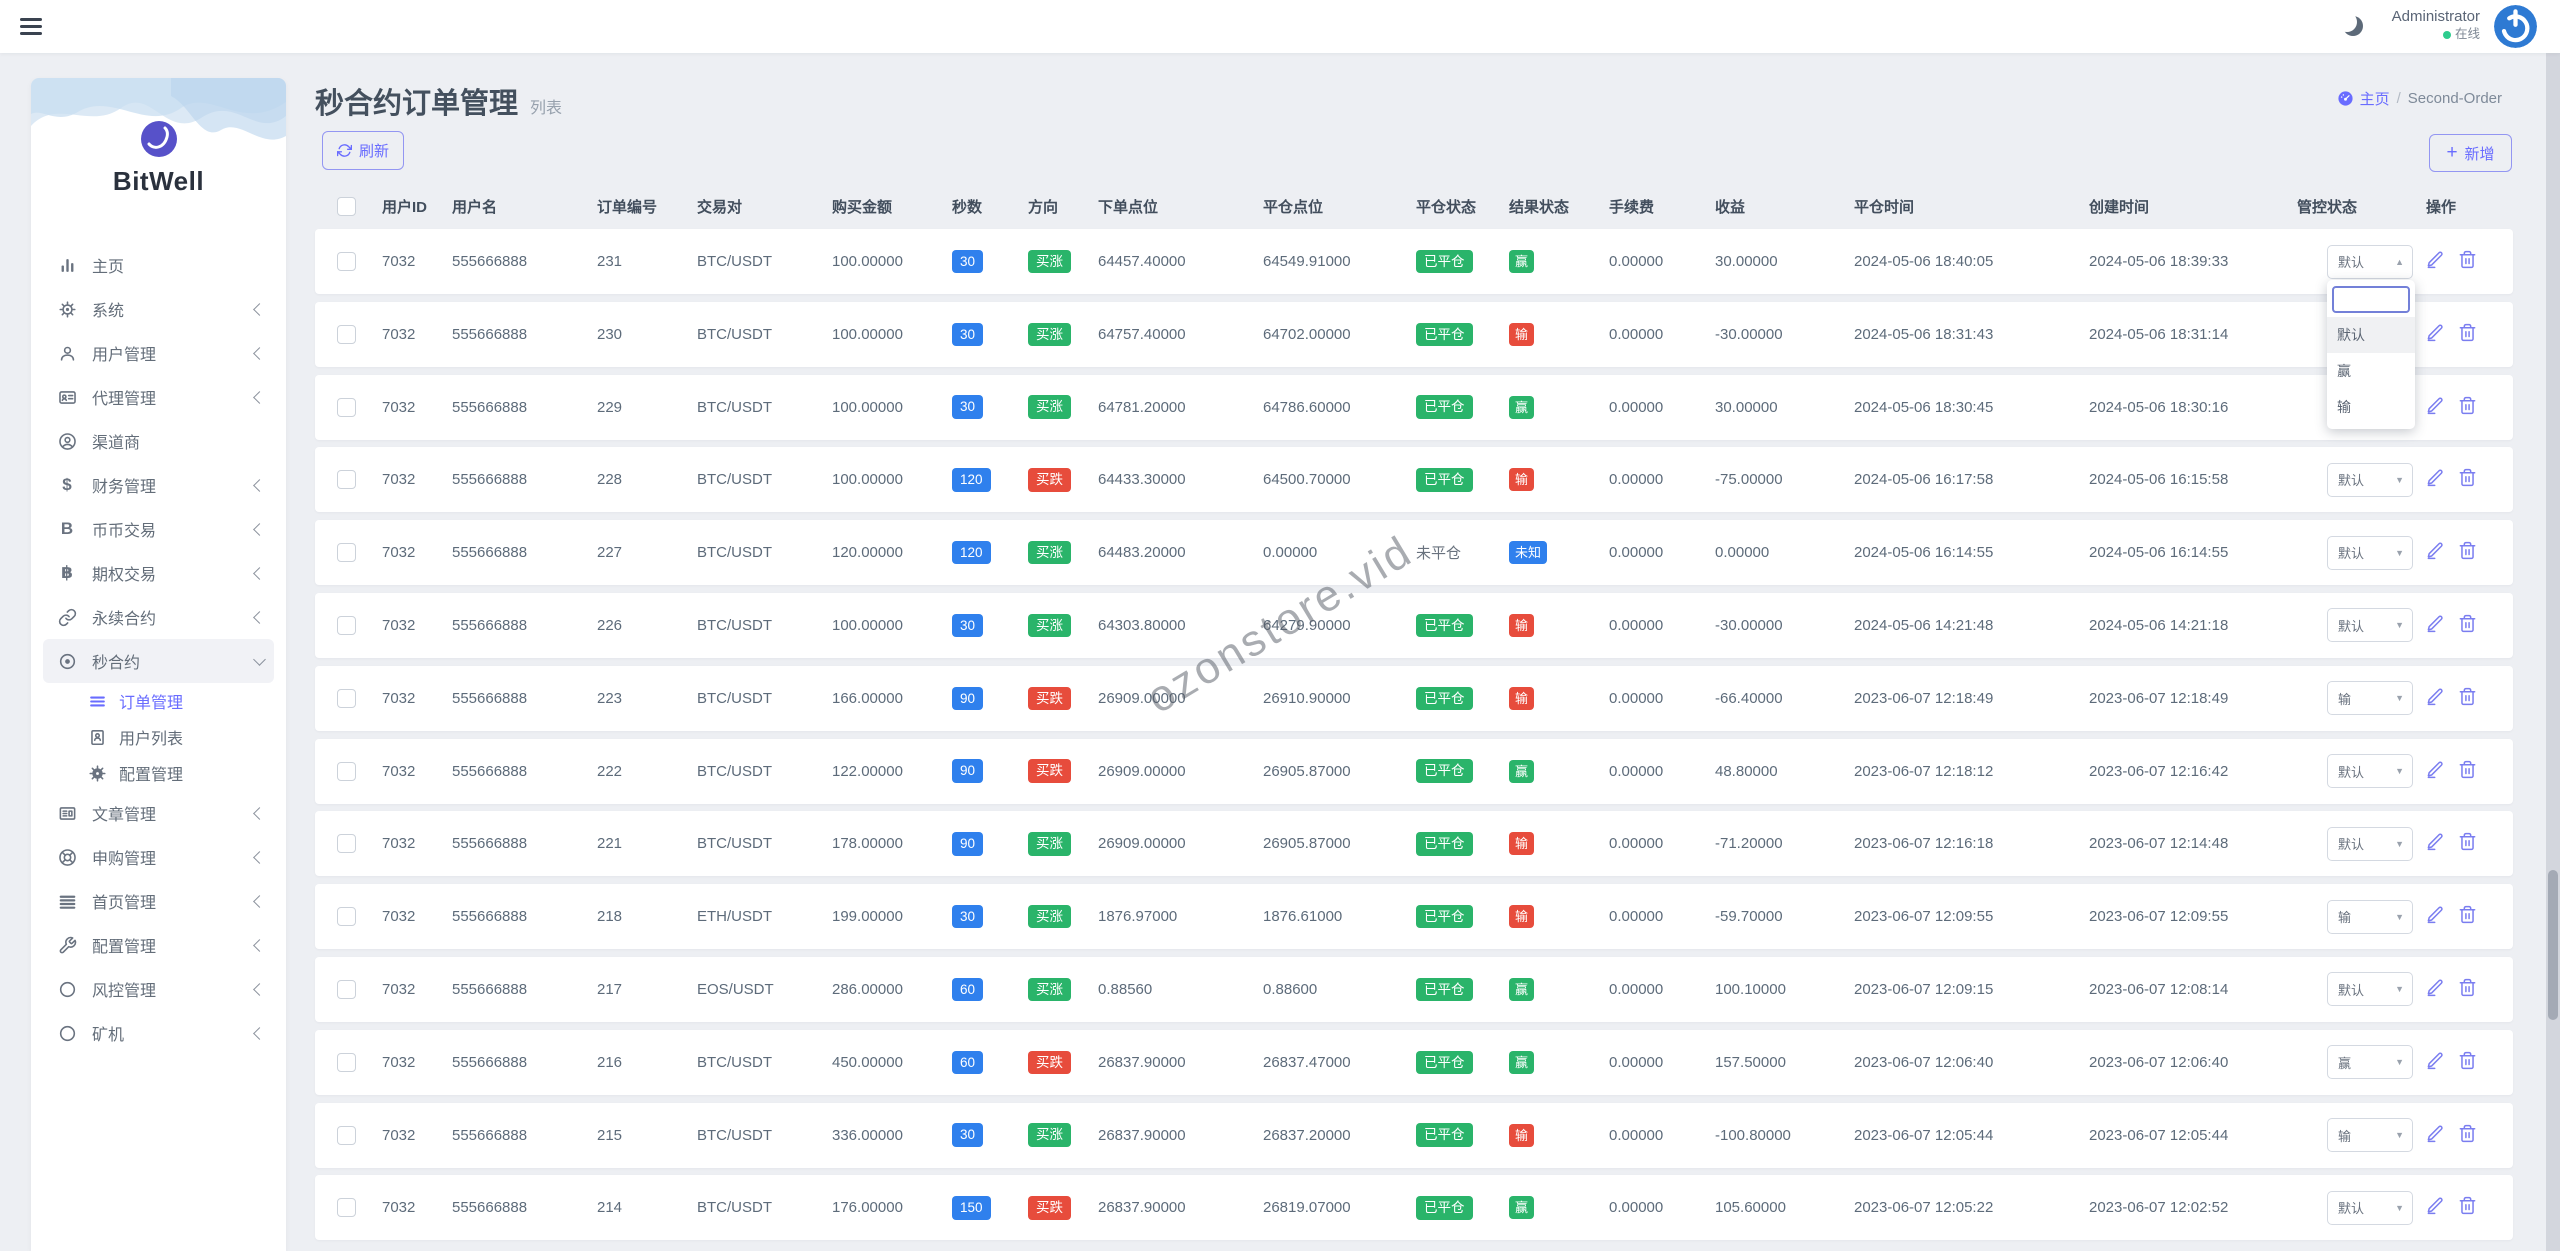 The height and width of the screenshot is (1251, 2560). Describe the element at coordinates (2363, 98) in the screenshot. I see `breadcrumb-home-link: 主页` at that location.